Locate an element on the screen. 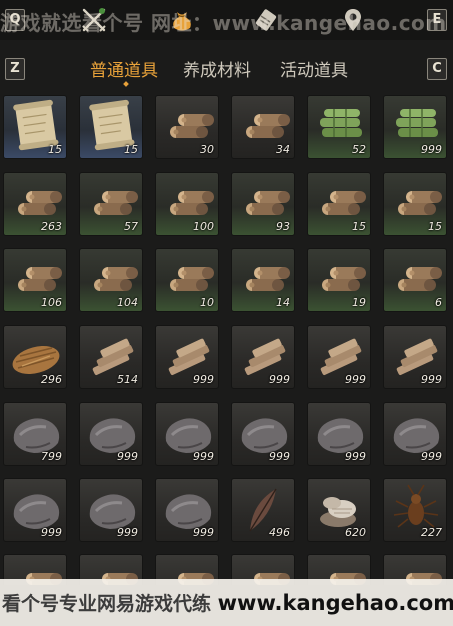 Image resolution: width=453 pixels, height=626 pixels. item-quantity: 104 is located at coordinates (127, 302).